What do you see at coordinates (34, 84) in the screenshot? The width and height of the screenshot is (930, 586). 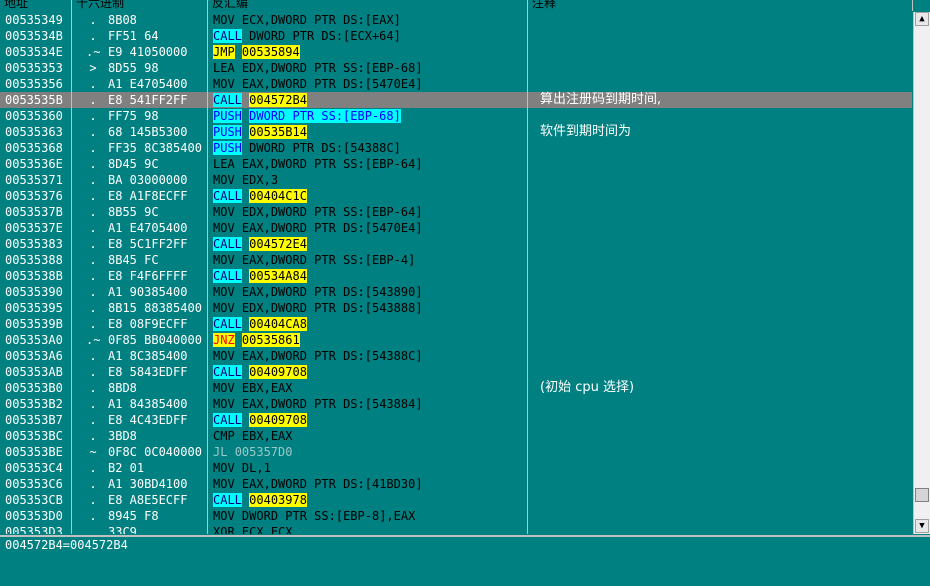 I see `row-address: 00535356` at bounding box center [34, 84].